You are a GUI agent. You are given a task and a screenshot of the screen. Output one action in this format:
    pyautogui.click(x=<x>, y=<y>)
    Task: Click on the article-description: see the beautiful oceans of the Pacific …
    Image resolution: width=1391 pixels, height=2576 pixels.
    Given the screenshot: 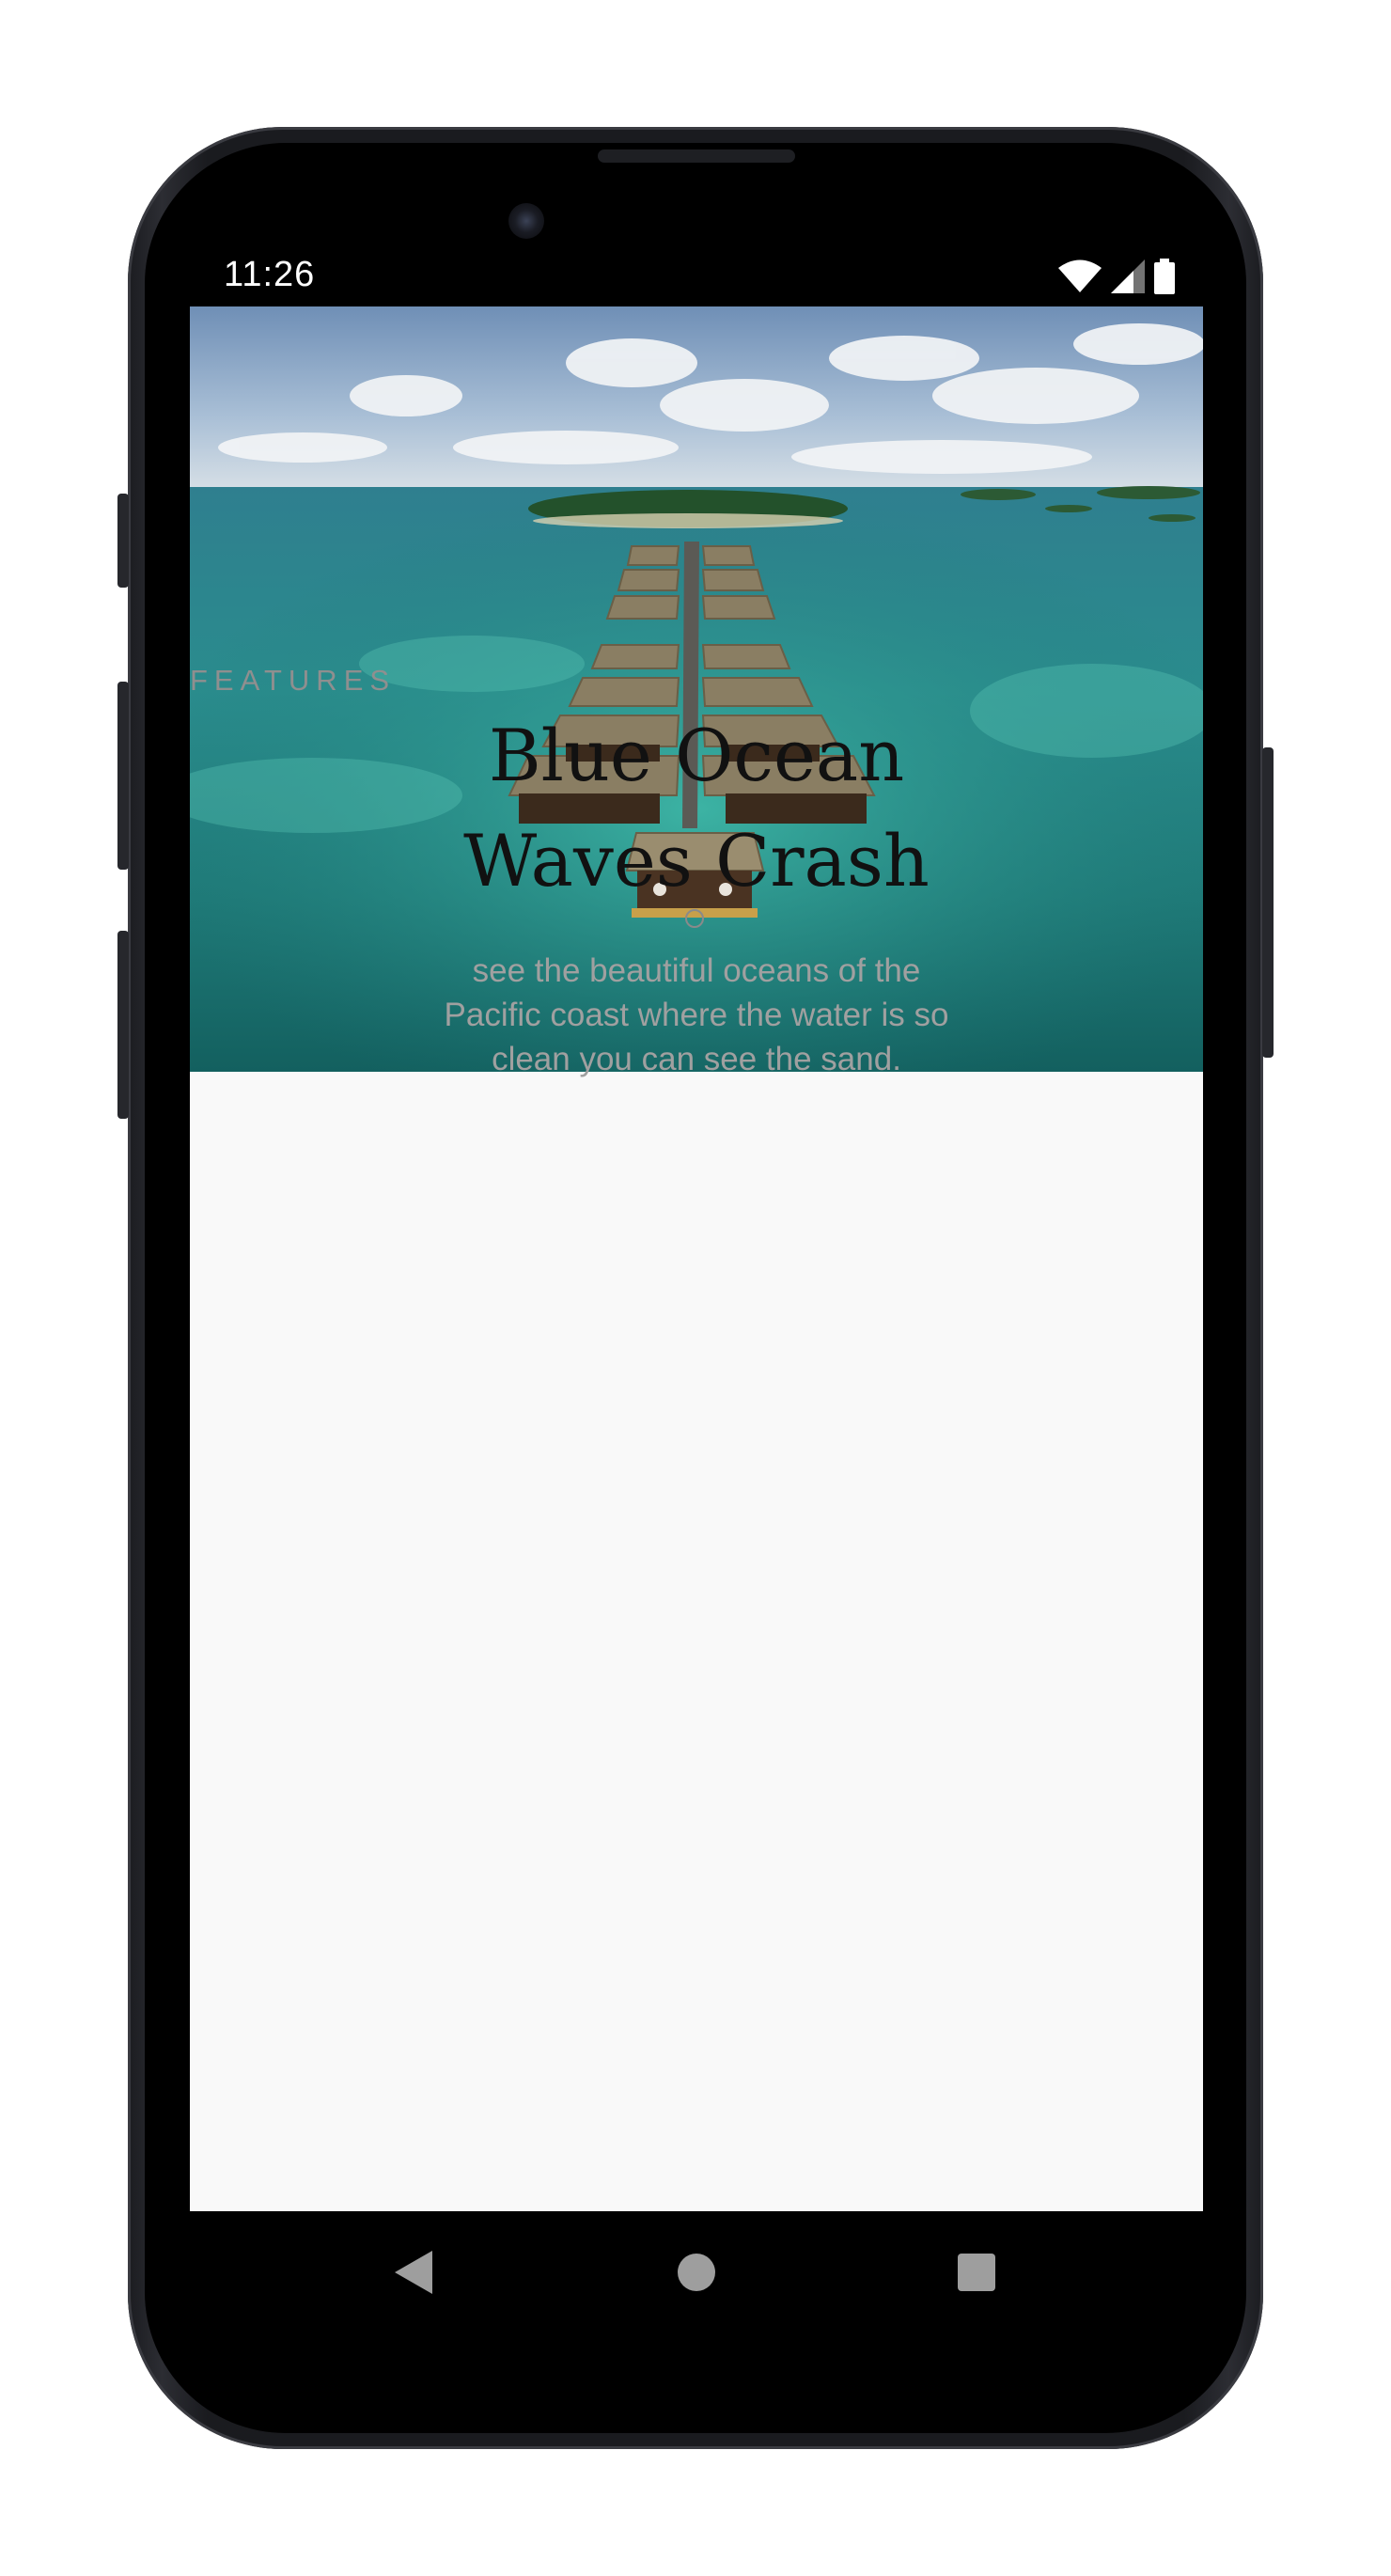 What is the action you would take?
    pyautogui.click(x=696, y=1015)
    